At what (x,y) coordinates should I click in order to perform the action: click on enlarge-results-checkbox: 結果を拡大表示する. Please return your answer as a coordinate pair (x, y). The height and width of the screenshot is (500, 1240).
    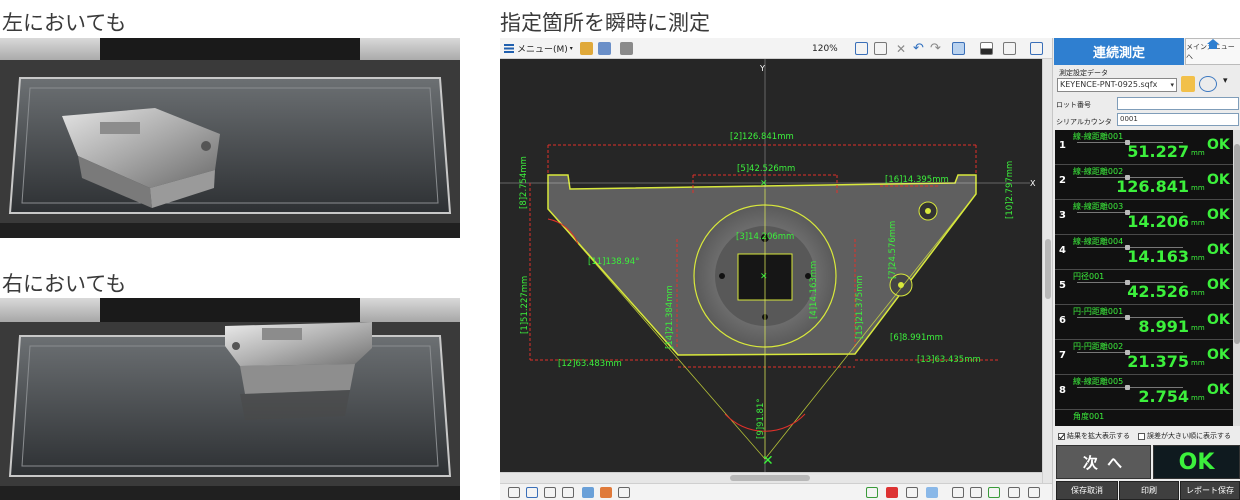
    Looking at the image, I should click on (1094, 436).